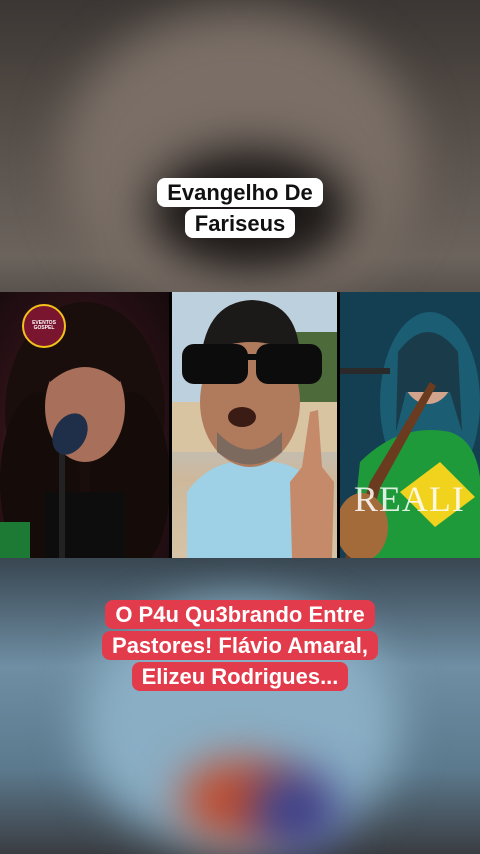 The width and height of the screenshot is (480, 854). I want to click on top-caption: Evangelho De Fariseus, so click(240, 209).